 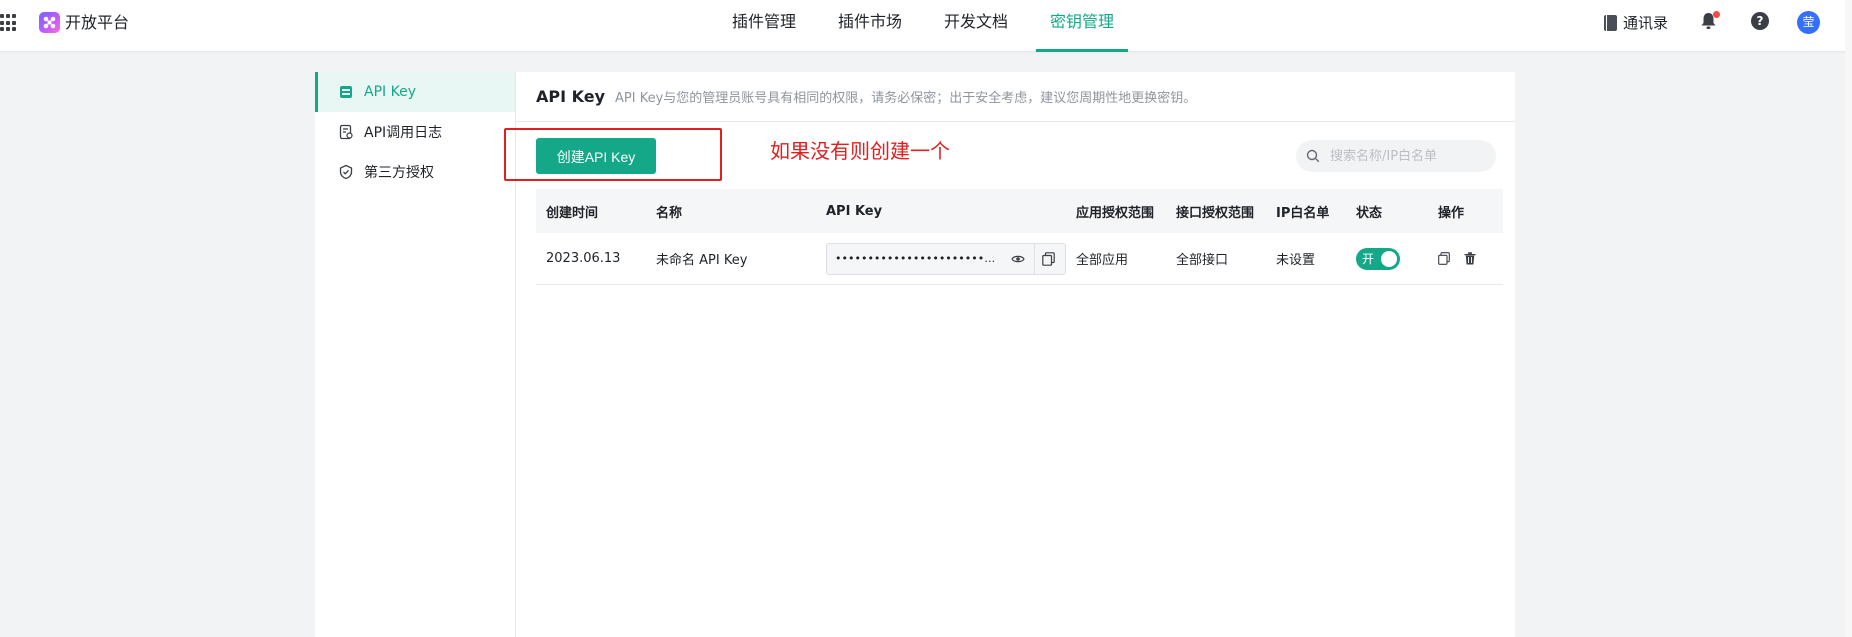 What do you see at coordinates (583, 258) in the screenshot?
I see `cell-created-time: 2023.06.13` at bounding box center [583, 258].